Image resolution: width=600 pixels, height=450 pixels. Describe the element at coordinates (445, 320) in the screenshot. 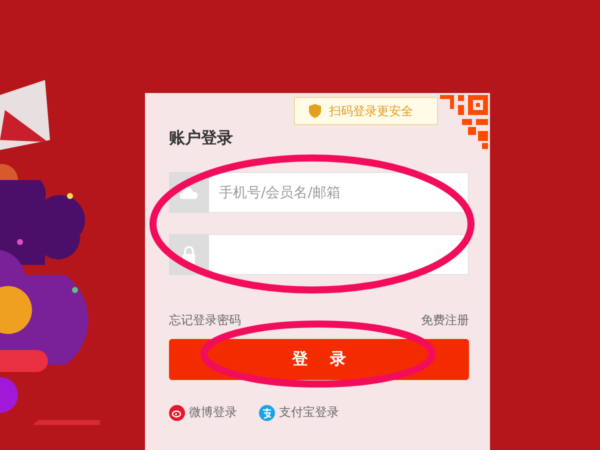

I see `register-link: 免费注册` at that location.